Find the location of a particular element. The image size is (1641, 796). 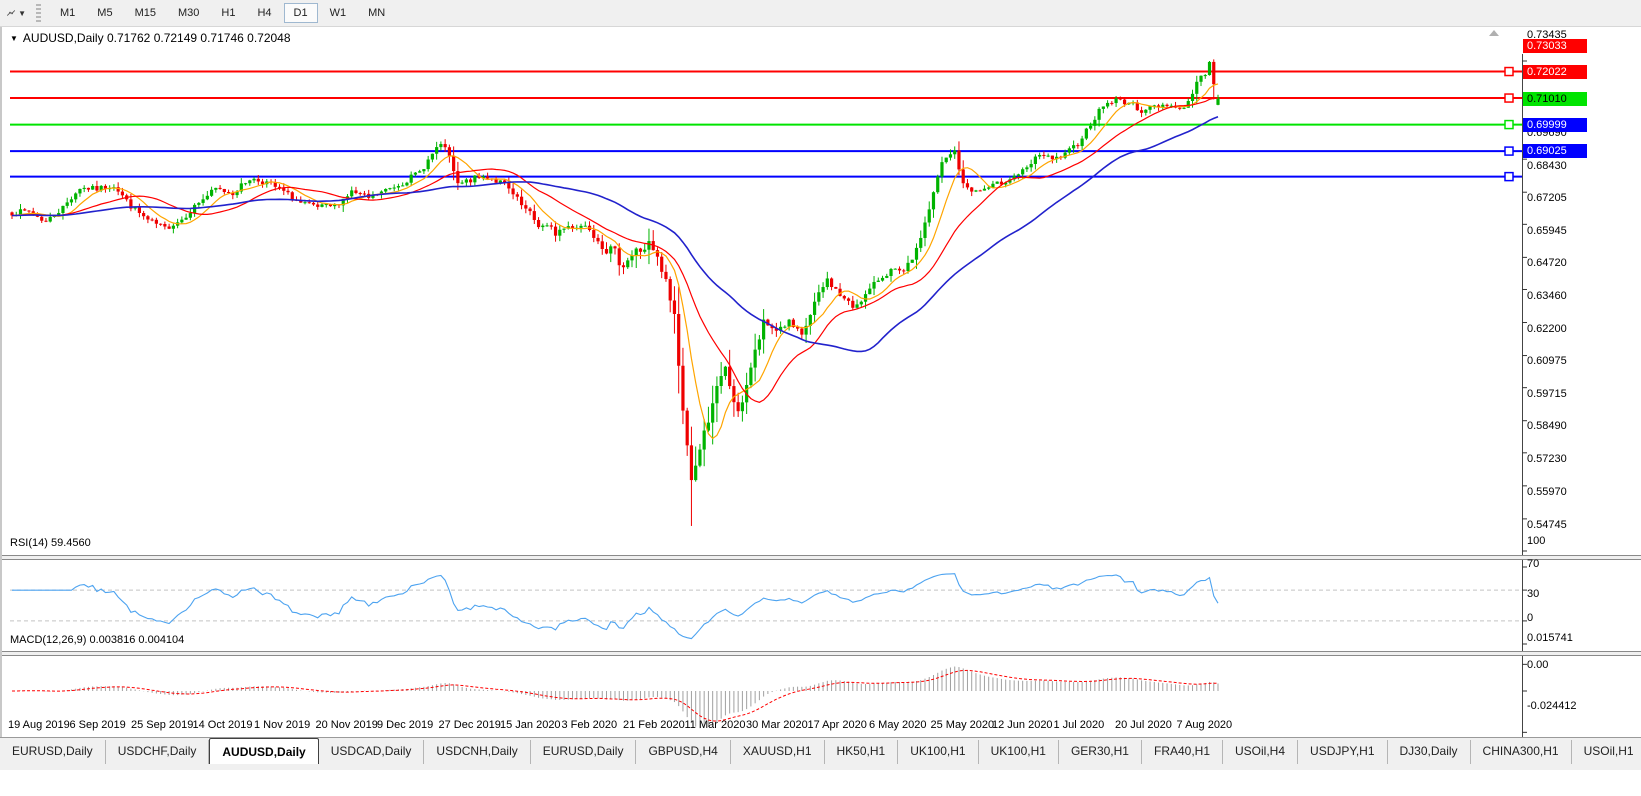

chart-tab-china300-h1: CHINA300,H1 is located at coordinates (1521, 752).